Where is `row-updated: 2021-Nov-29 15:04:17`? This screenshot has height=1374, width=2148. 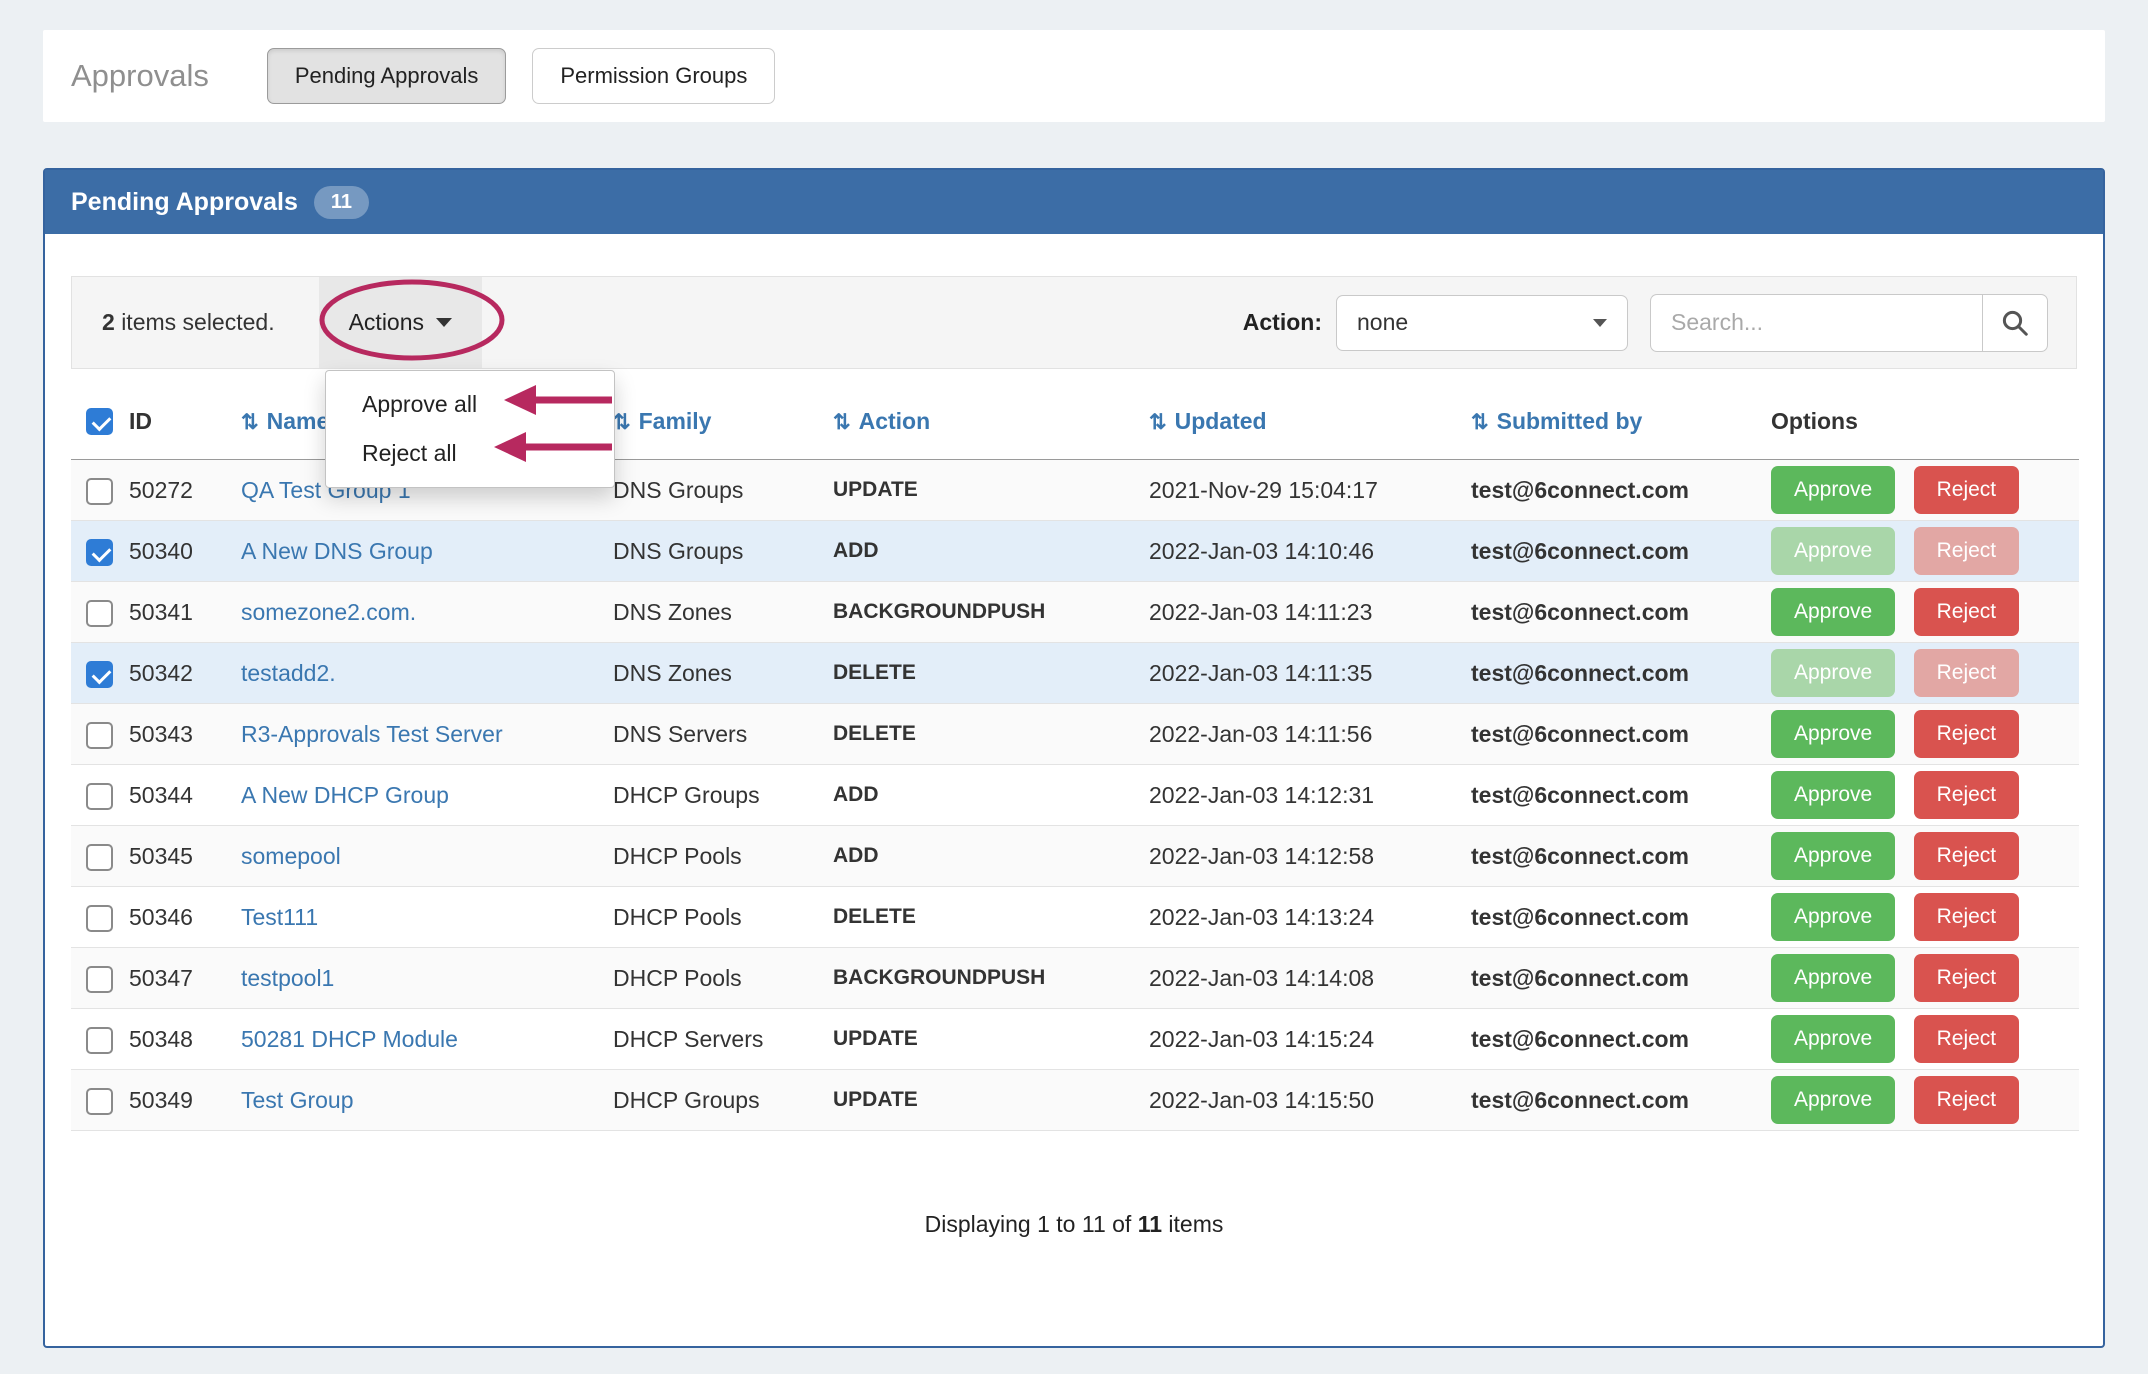
row-updated: 2021-Nov-29 15:04:17 is located at coordinates (1310, 490).